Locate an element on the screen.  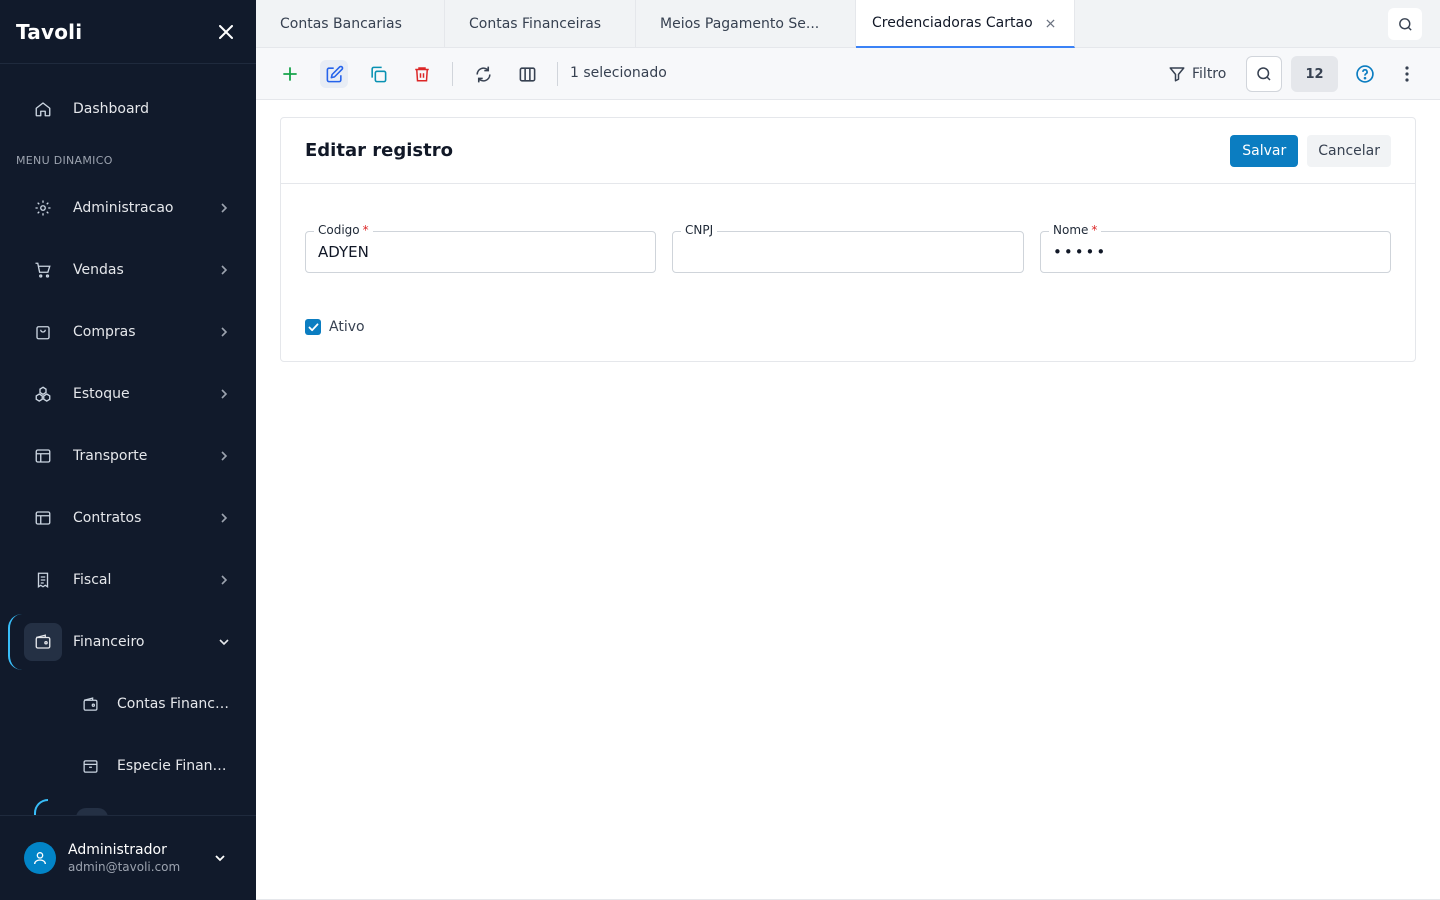
more-options-button is located at coordinates (1407, 74).